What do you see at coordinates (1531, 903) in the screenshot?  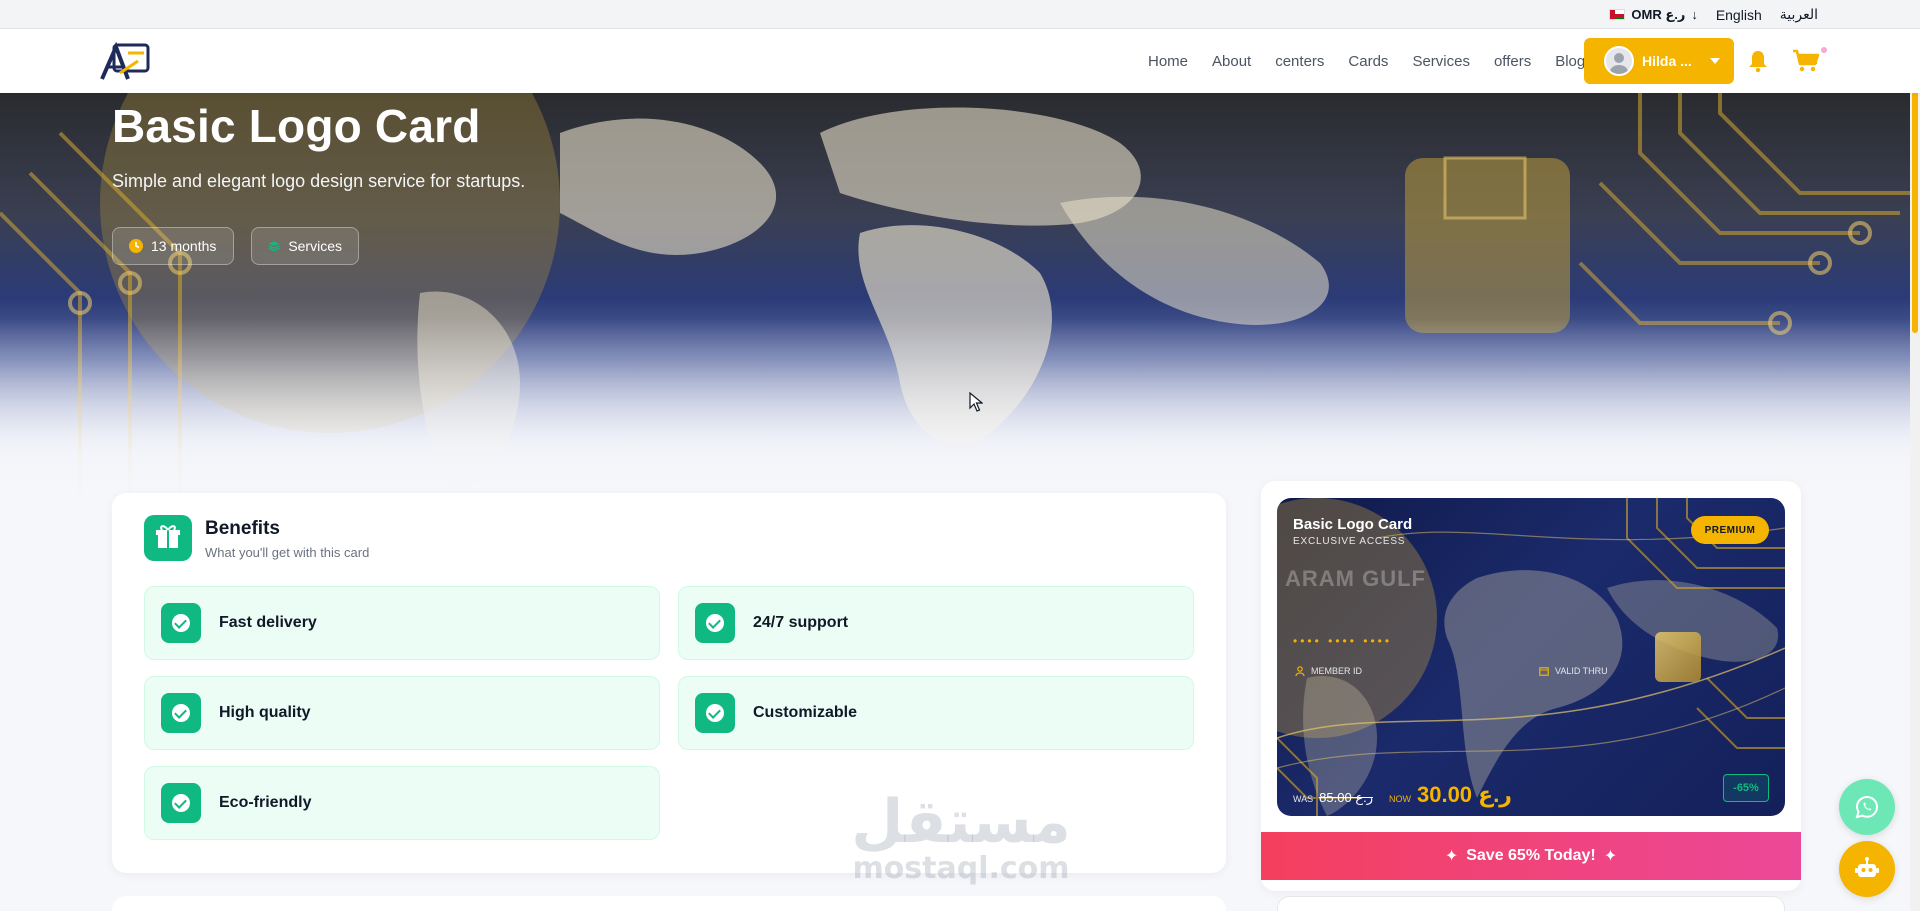 I see `side-panel-next-block` at bounding box center [1531, 903].